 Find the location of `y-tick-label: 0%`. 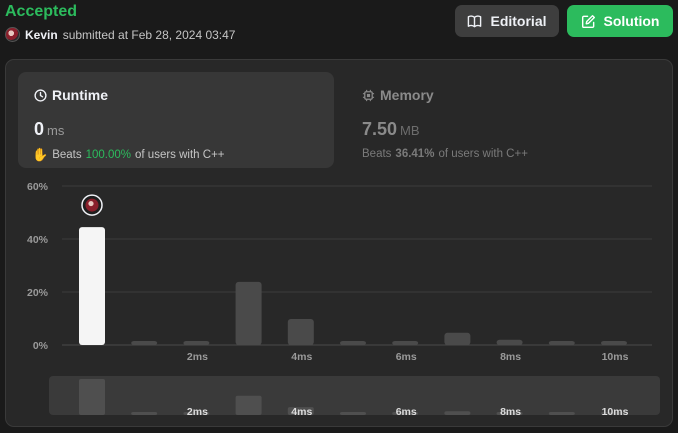

y-tick-label: 0% is located at coordinates (41, 346).